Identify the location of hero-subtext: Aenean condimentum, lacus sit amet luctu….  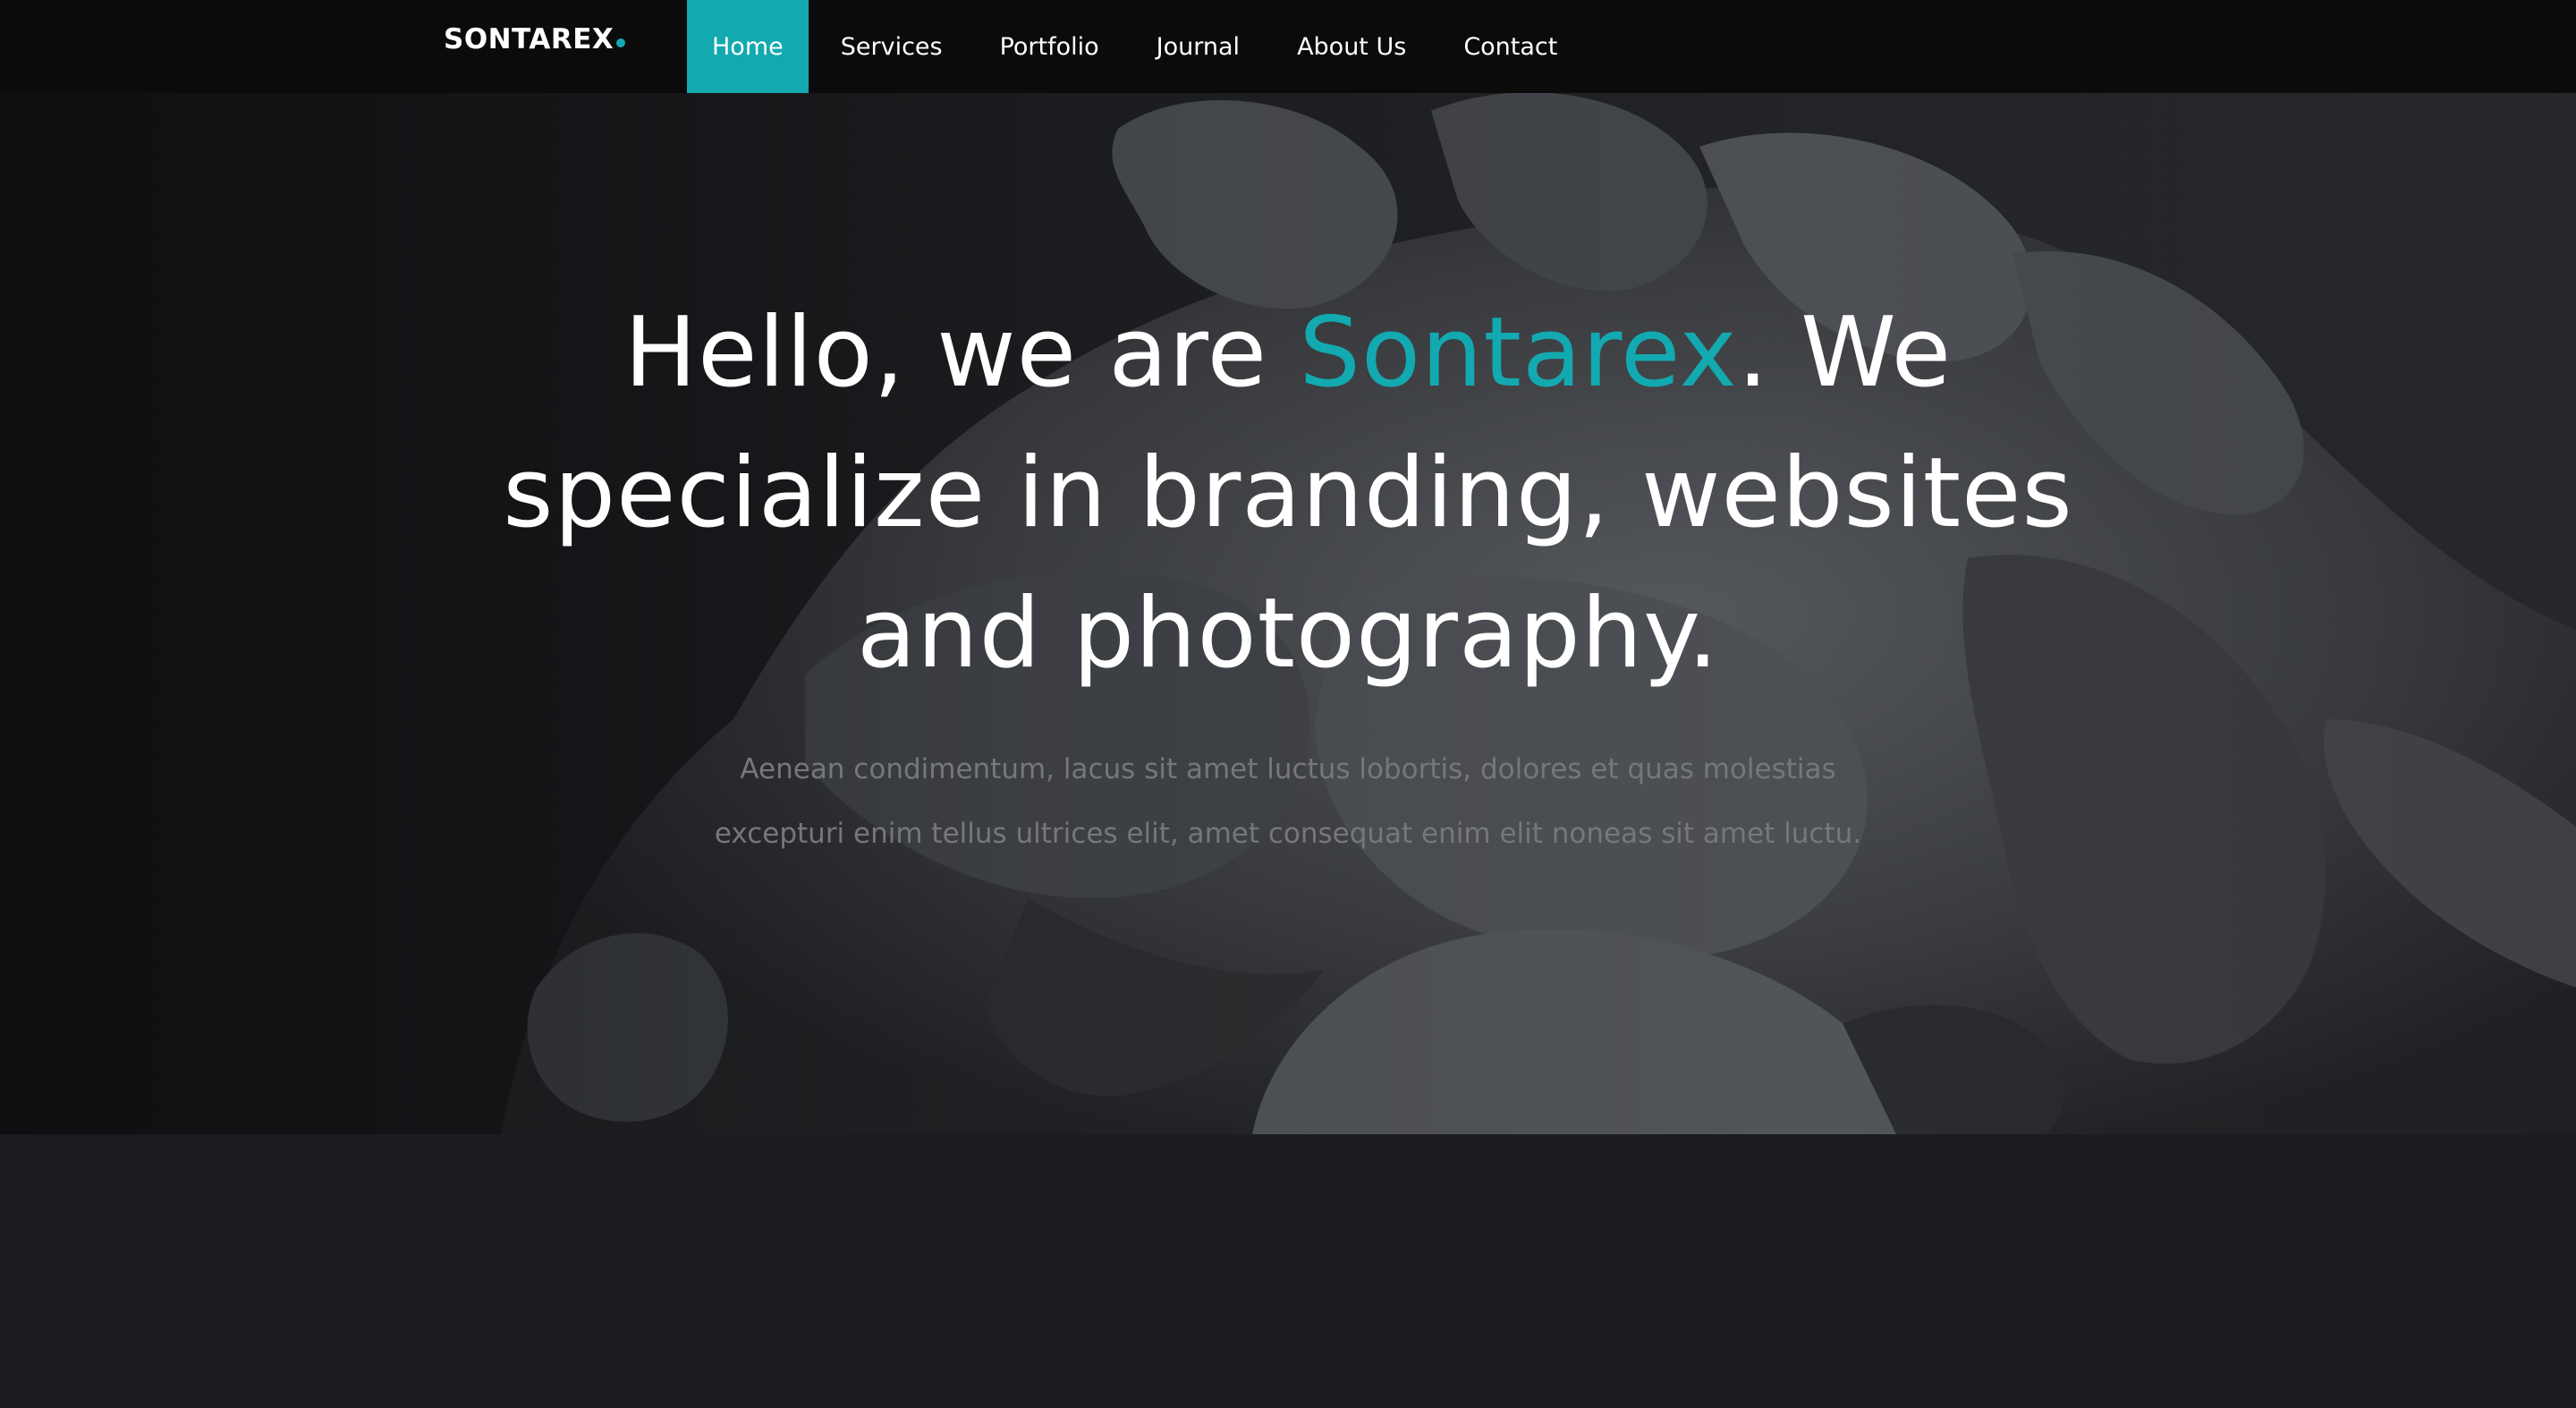
(1288, 801).